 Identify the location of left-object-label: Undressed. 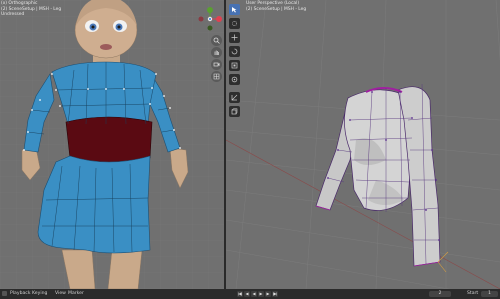
(13, 14).